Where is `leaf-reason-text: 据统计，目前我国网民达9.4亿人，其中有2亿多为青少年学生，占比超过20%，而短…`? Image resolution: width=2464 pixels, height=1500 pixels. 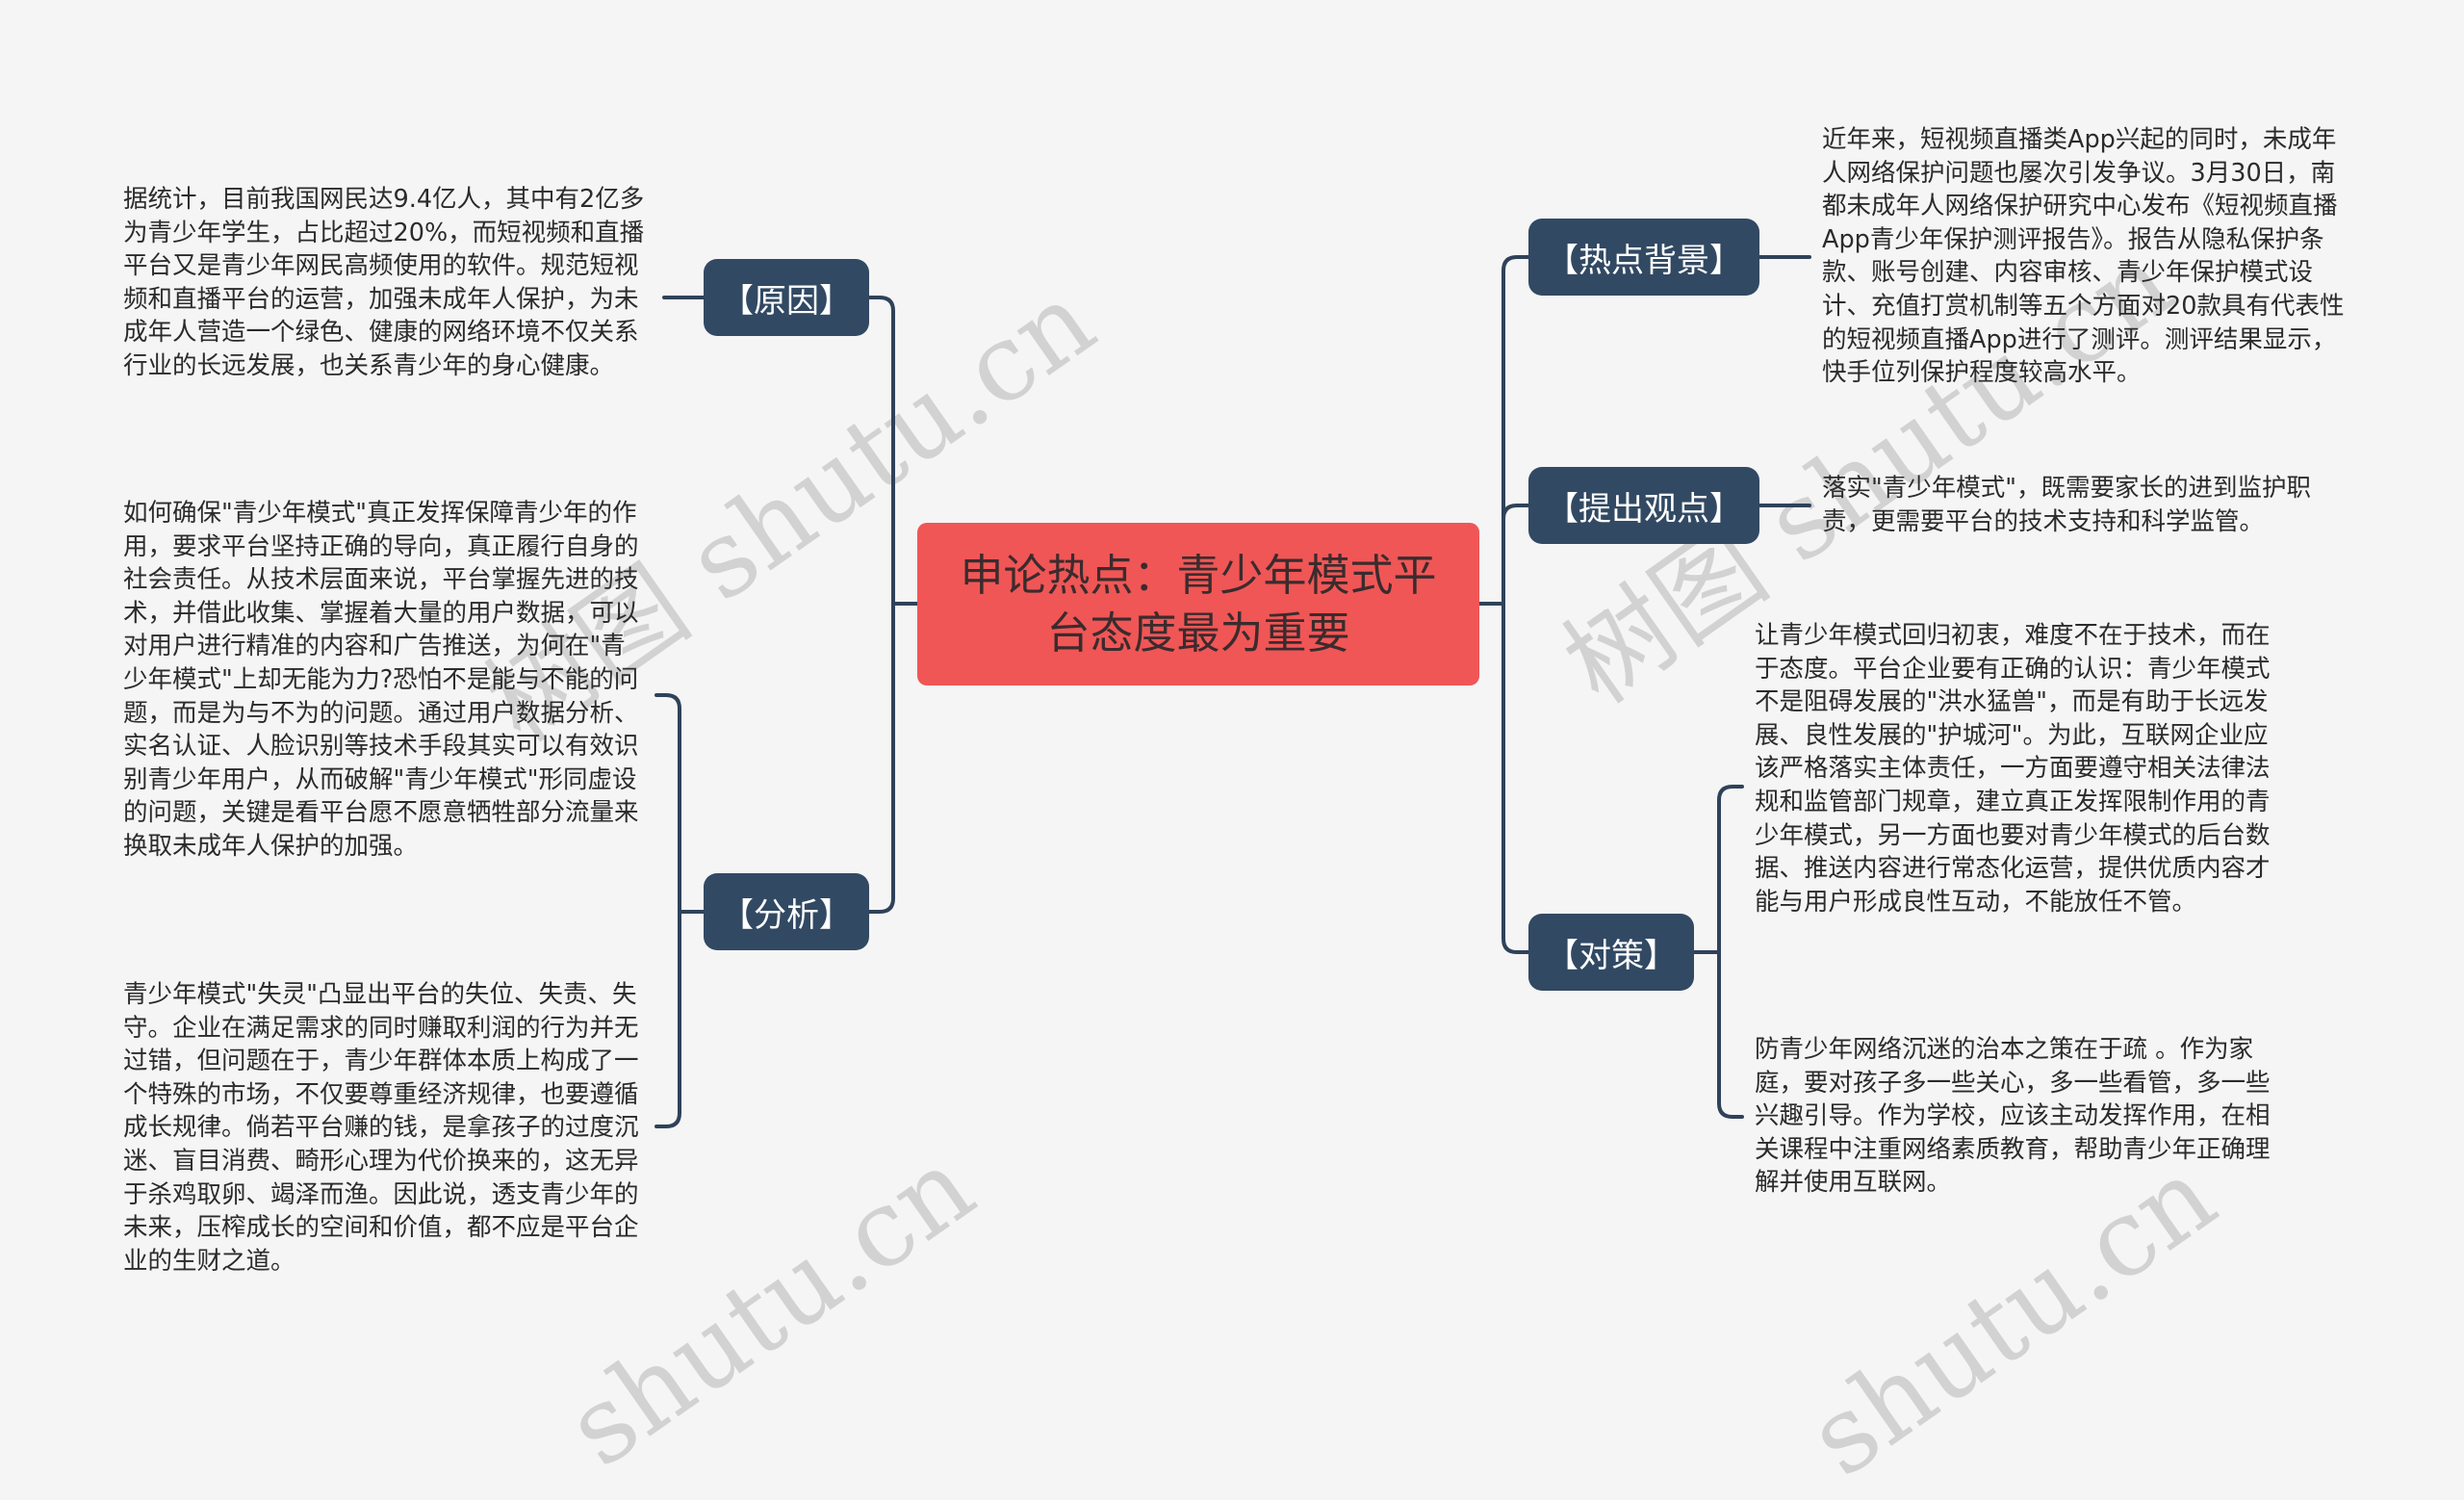
leaf-reason-text: 据统计，目前我国网民达9.4亿人，其中有2亿多为青少年学生，占比超过20%，而短… is located at coordinates (385, 283).